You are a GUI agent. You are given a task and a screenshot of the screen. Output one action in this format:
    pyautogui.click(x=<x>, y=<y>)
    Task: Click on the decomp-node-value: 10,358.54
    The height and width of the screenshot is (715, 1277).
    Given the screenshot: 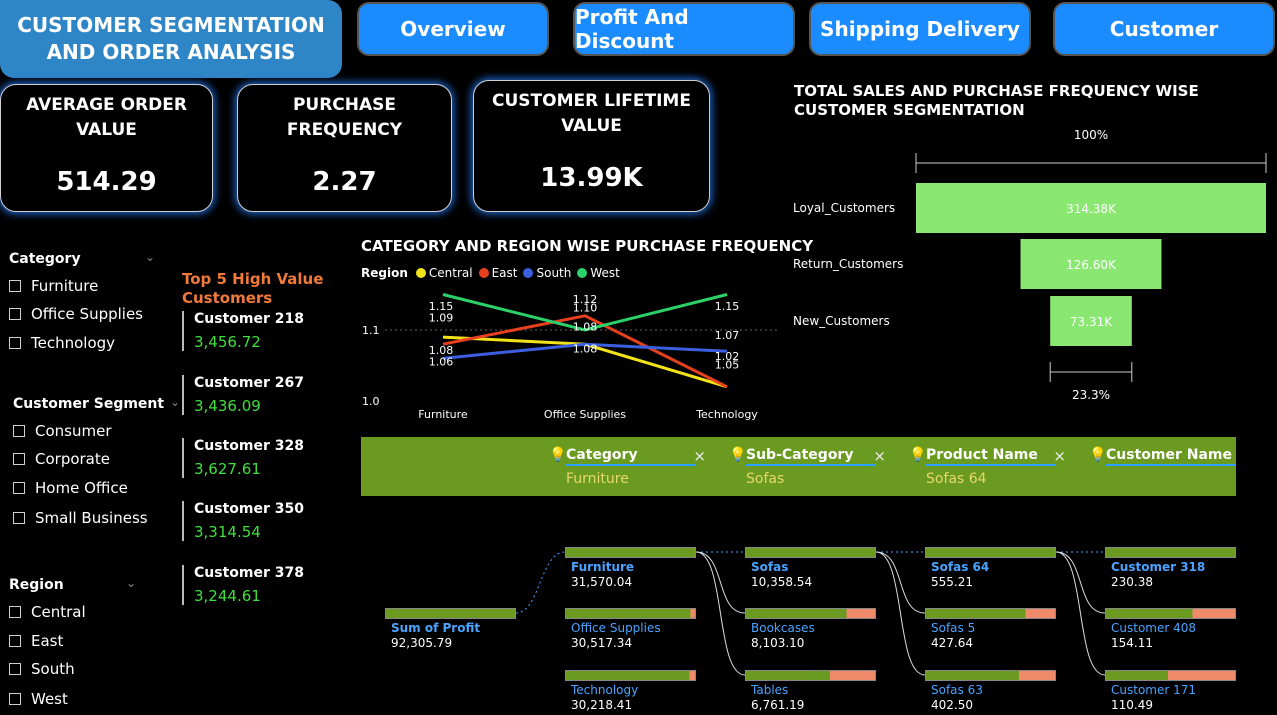 What is the action you would take?
    pyautogui.click(x=782, y=582)
    